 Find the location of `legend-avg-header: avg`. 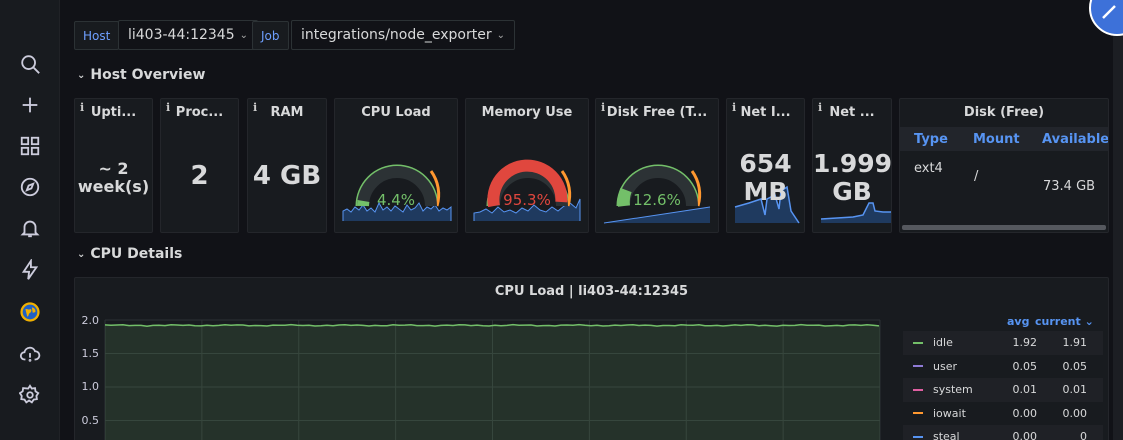

legend-avg-header: avg is located at coordinates (1018, 321).